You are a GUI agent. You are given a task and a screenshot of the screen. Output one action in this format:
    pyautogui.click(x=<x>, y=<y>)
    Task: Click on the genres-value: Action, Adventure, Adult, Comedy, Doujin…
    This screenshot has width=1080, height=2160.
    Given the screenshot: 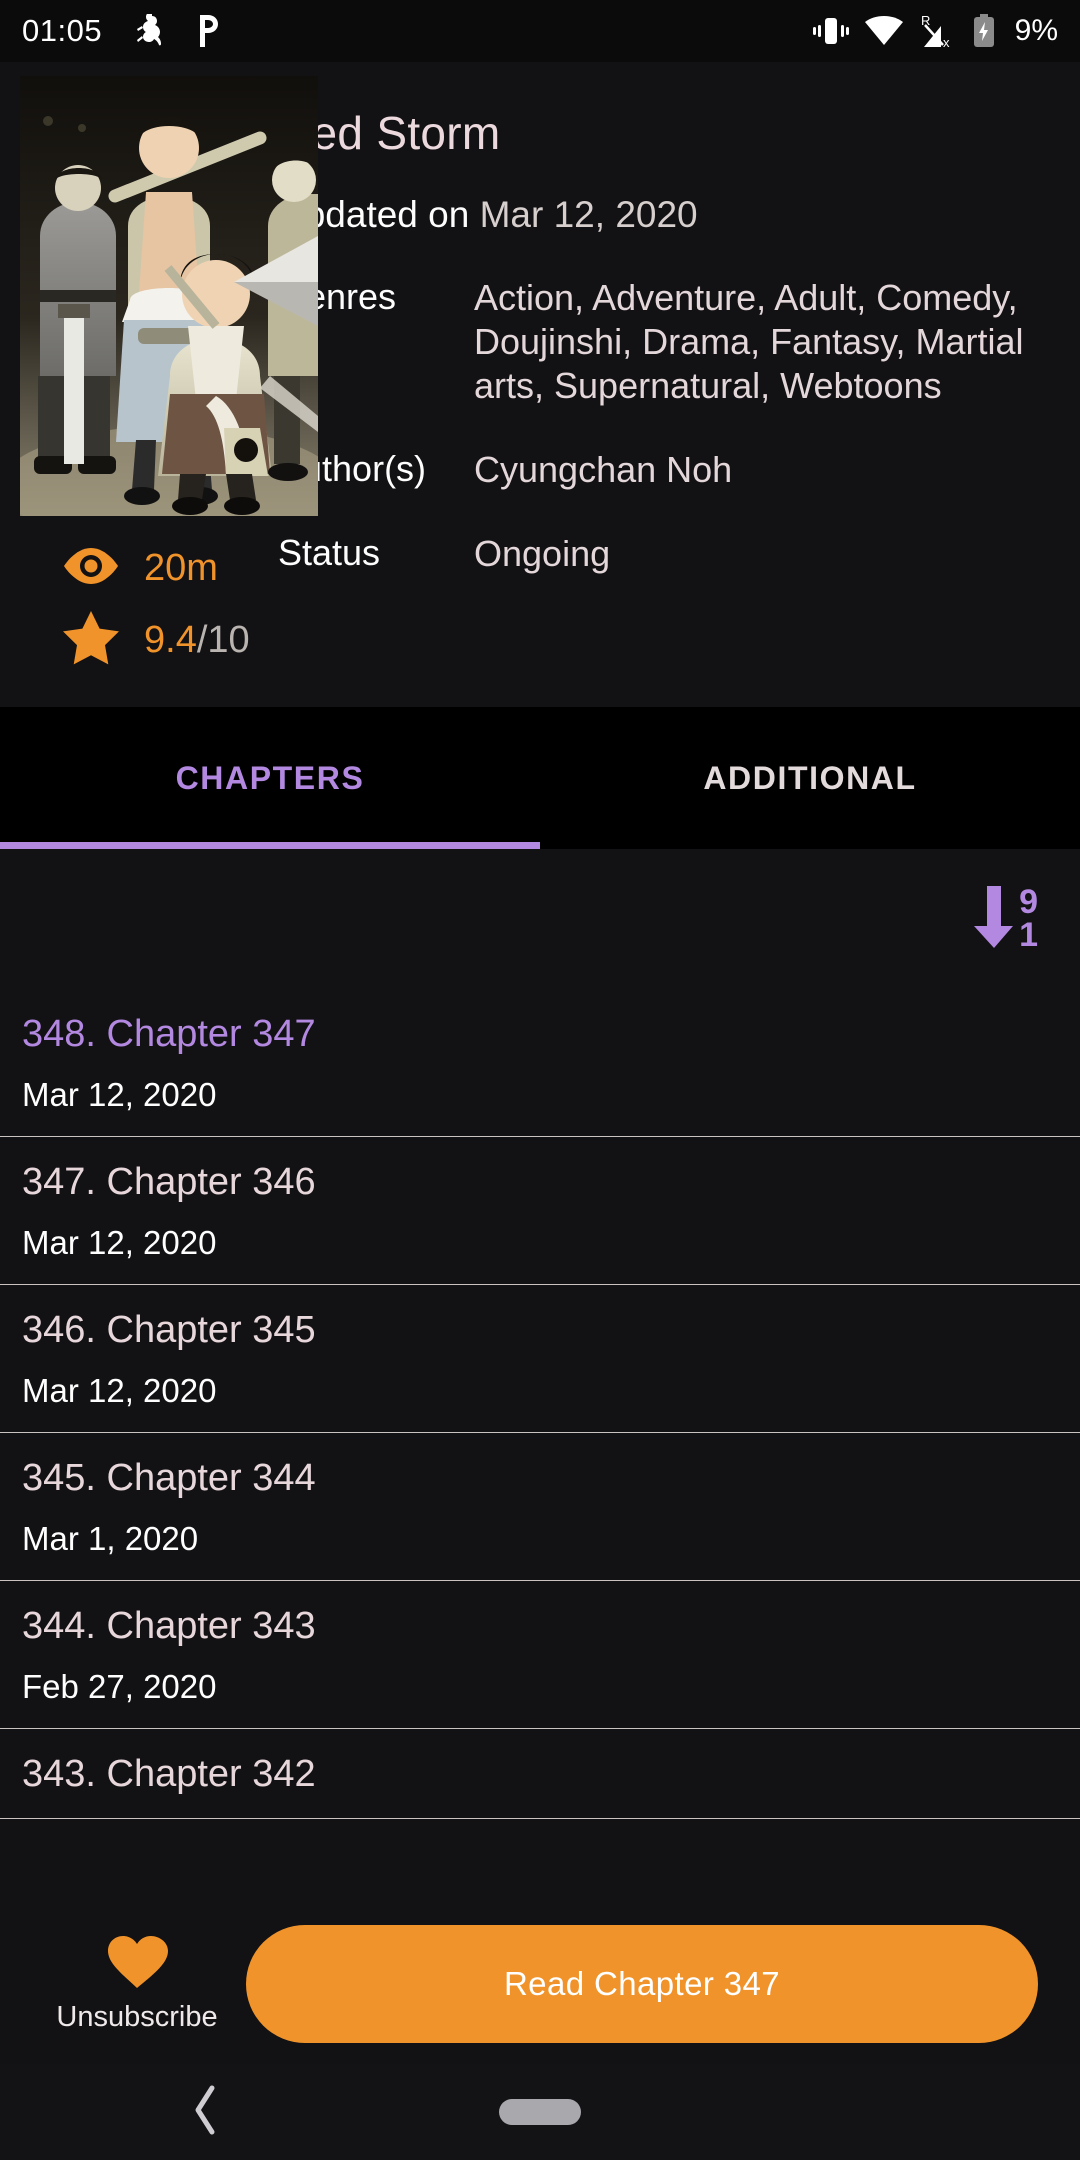 What is the action you would take?
    pyautogui.click(x=749, y=341)
    